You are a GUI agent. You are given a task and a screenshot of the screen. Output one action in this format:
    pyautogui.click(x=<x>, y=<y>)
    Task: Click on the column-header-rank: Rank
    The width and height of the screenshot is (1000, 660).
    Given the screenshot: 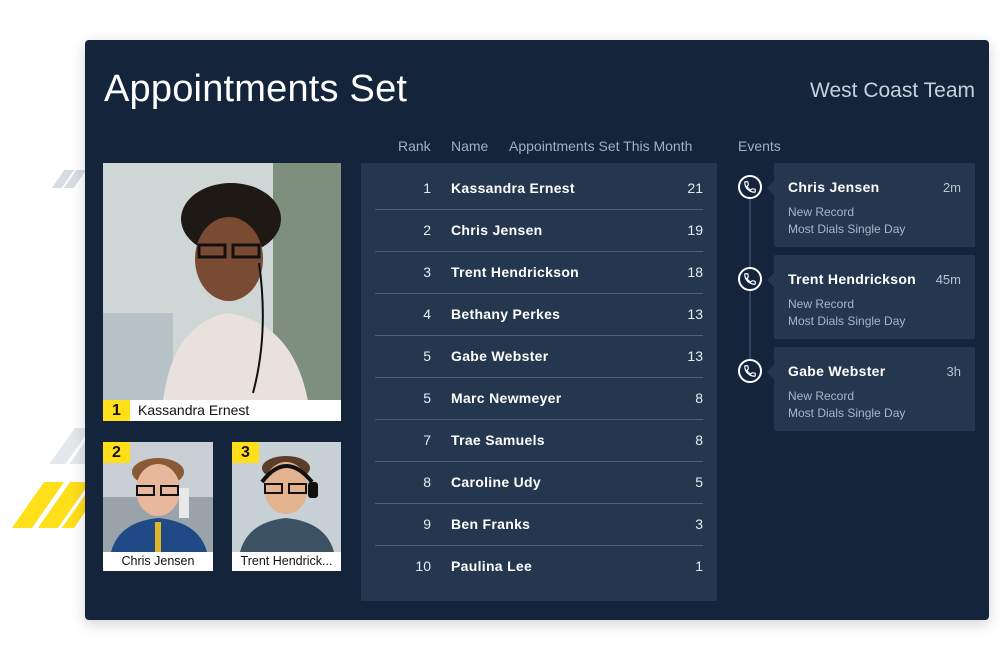 What is the action you would take?
    pyautogui.click(x=414, y=146)
    